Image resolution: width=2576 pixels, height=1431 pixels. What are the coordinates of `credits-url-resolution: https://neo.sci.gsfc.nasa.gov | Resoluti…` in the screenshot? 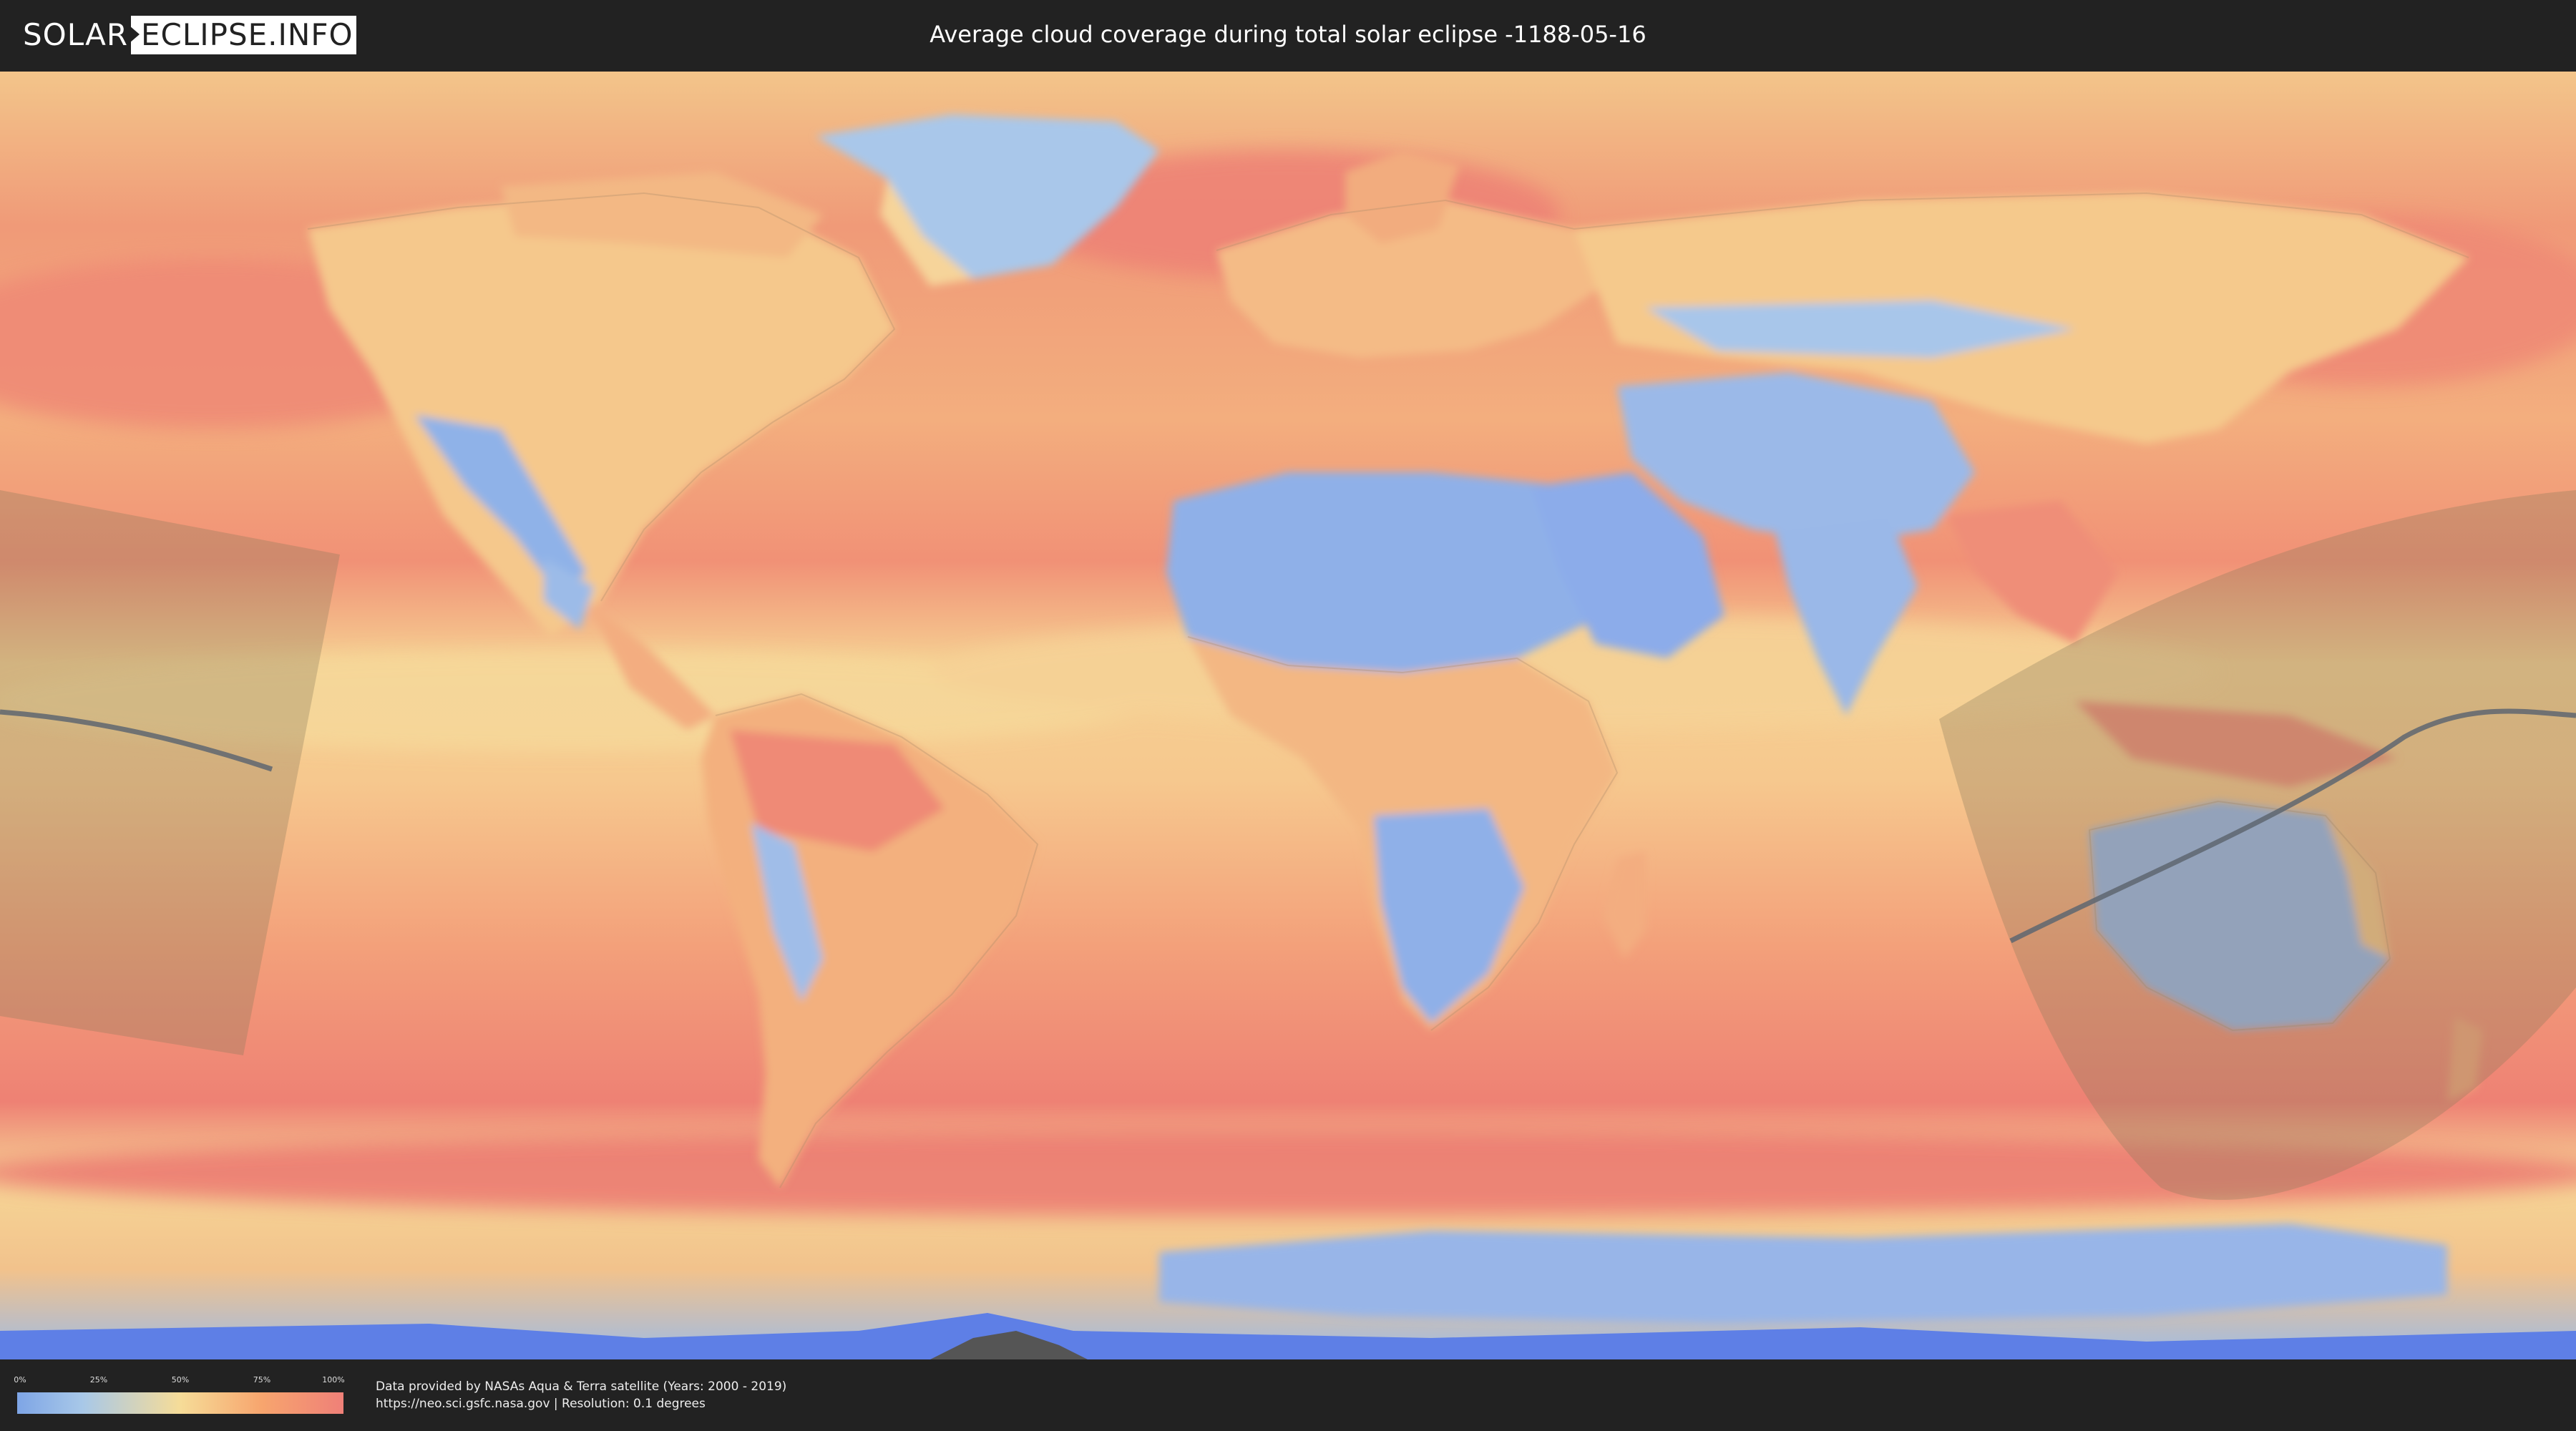 It's located at (581, 1404).